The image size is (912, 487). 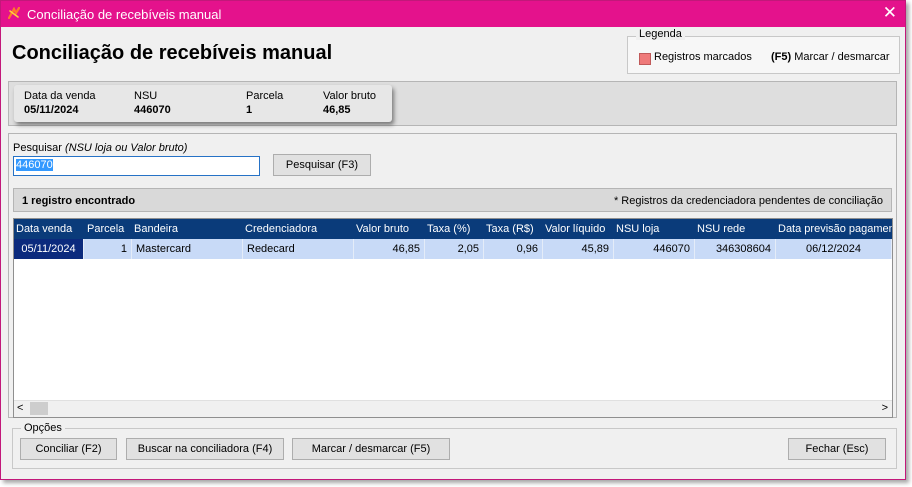 What do you see at coordinates (349, 96) in the screenshot?
I see `valor-bruto-label: Valor bruto` at bounding box center [349, 96].